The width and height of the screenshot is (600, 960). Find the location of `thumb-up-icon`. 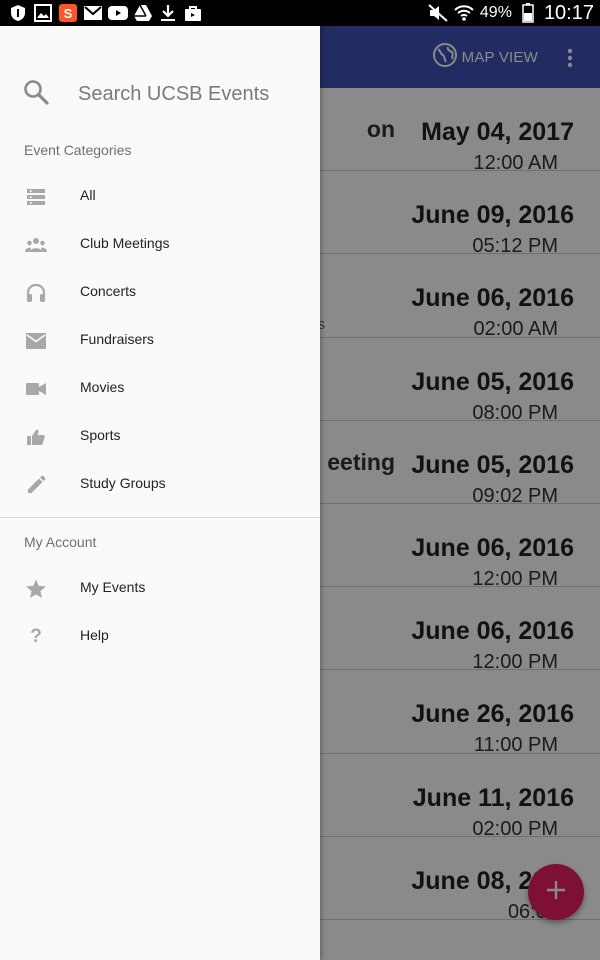

thumb-up-icon is located at coordinates (36, 437).